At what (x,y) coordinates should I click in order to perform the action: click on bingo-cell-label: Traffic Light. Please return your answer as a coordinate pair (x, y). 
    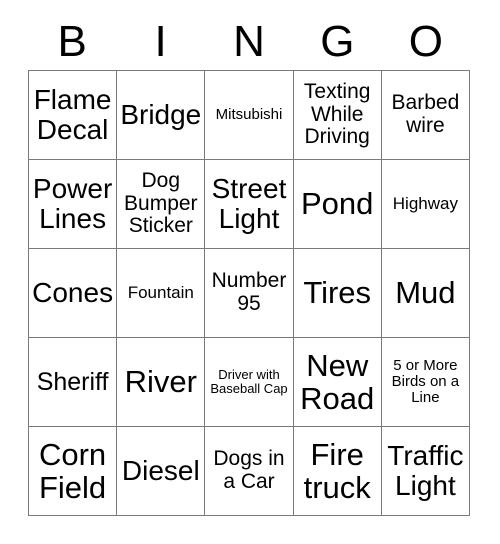
    Looking at the image, I should click on (425, 470).